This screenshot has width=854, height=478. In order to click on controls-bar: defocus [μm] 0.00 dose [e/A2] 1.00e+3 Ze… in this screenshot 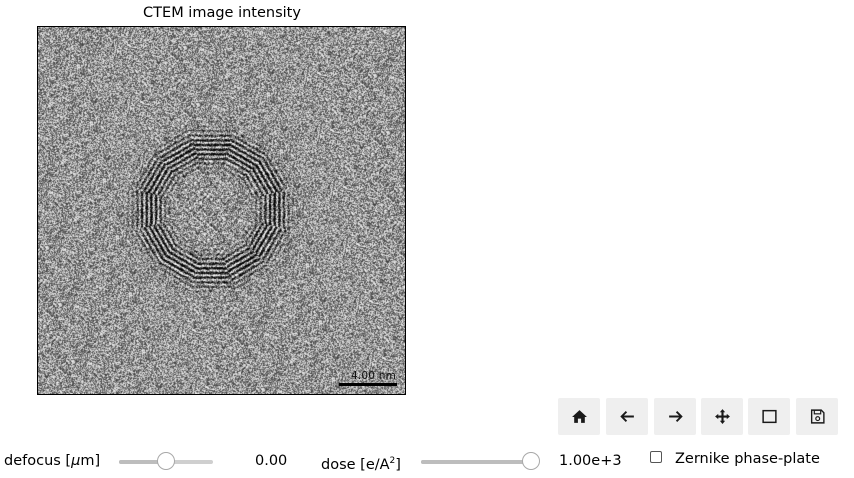, I will do `click(427, 461)`.